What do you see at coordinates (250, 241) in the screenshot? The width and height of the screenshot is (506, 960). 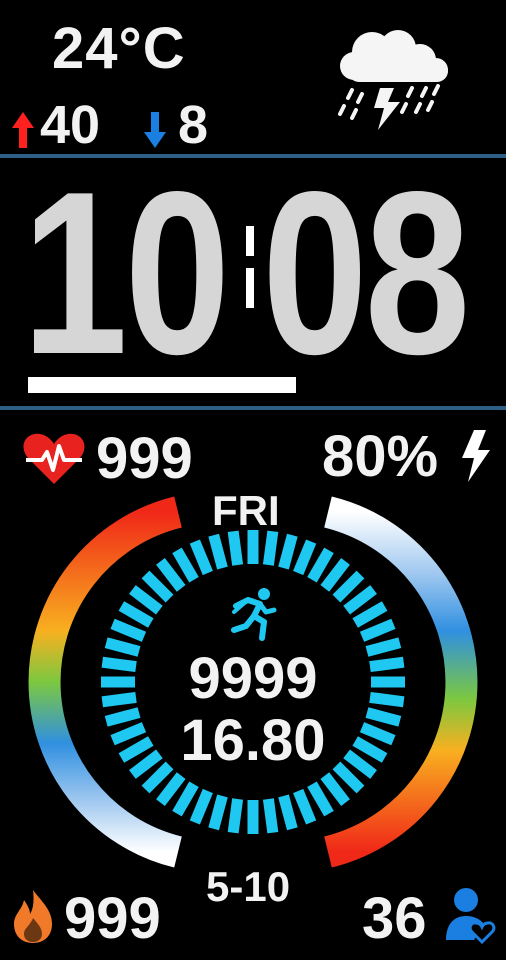 I see `time-colon-top` at bounding box center [250, 241].